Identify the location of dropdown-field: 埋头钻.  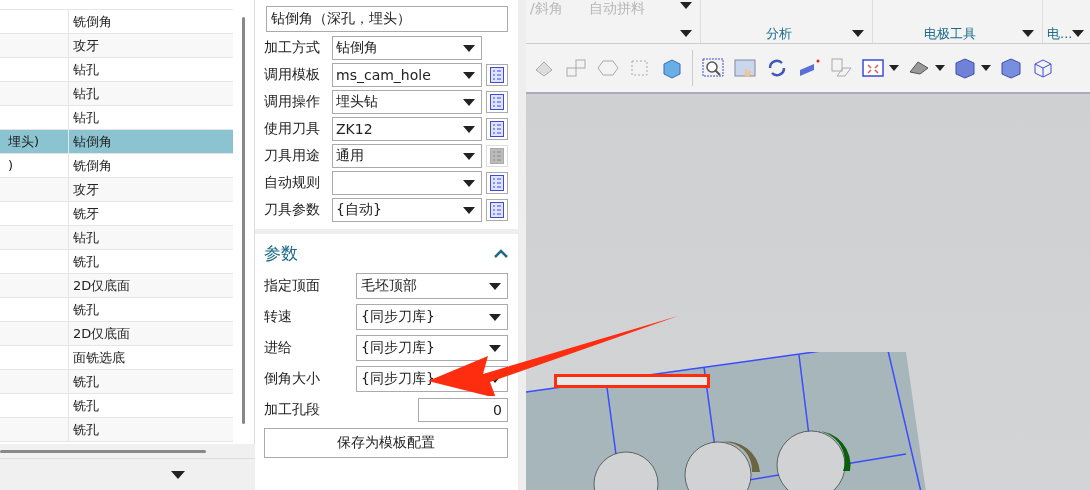
(407, 102).